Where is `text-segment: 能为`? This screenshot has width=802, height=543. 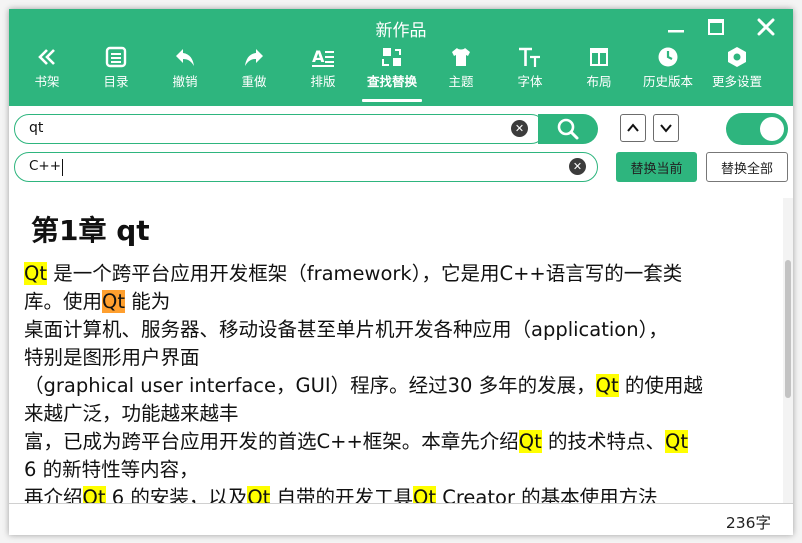 text-segment: 能为 is located at coordinates (148, 301).